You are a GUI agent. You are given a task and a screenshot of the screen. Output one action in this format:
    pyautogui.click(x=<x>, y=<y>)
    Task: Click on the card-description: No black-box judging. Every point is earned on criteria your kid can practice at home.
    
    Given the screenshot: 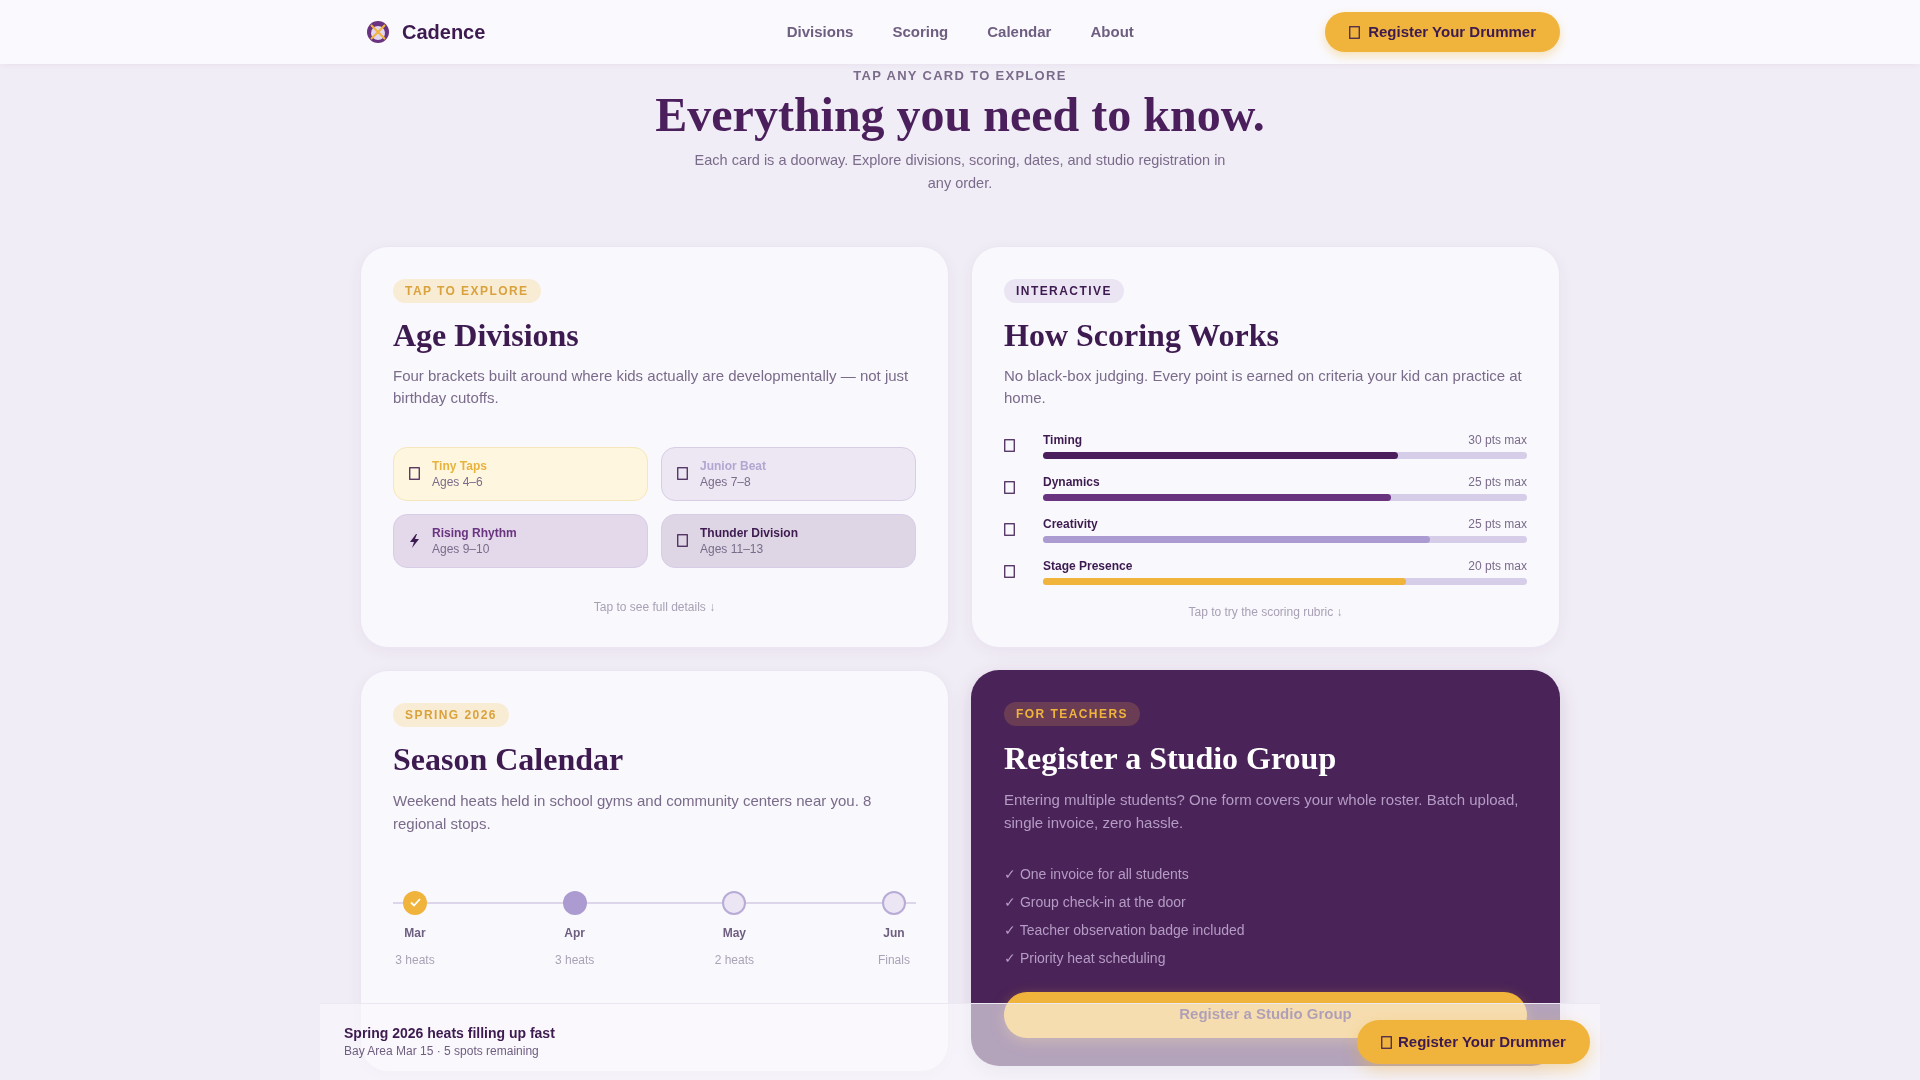 What is the action you would take?
    pyautogui.click(x=1263, y=386)
    